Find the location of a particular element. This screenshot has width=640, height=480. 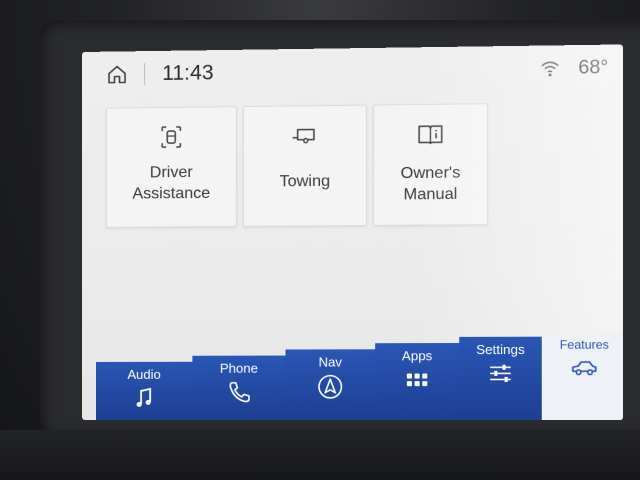

home-button is located at coordinates (117, 74).